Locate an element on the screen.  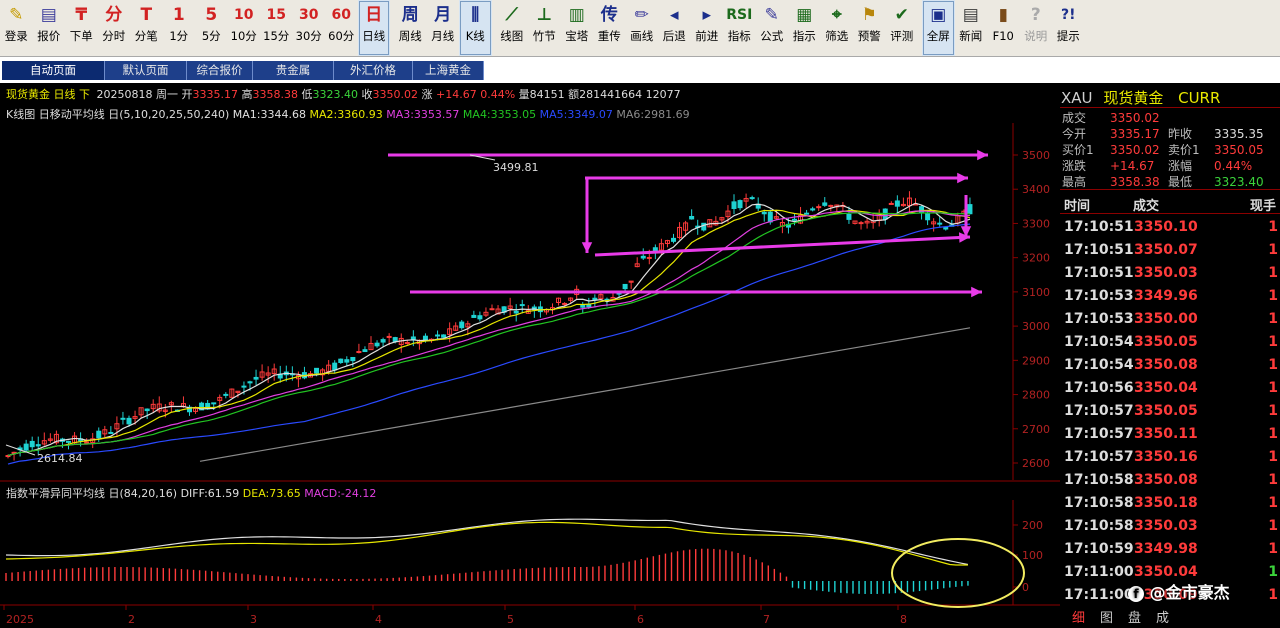
tick-row: 17:10:53 3350.00 1 is located at coordinates (1170, 319).